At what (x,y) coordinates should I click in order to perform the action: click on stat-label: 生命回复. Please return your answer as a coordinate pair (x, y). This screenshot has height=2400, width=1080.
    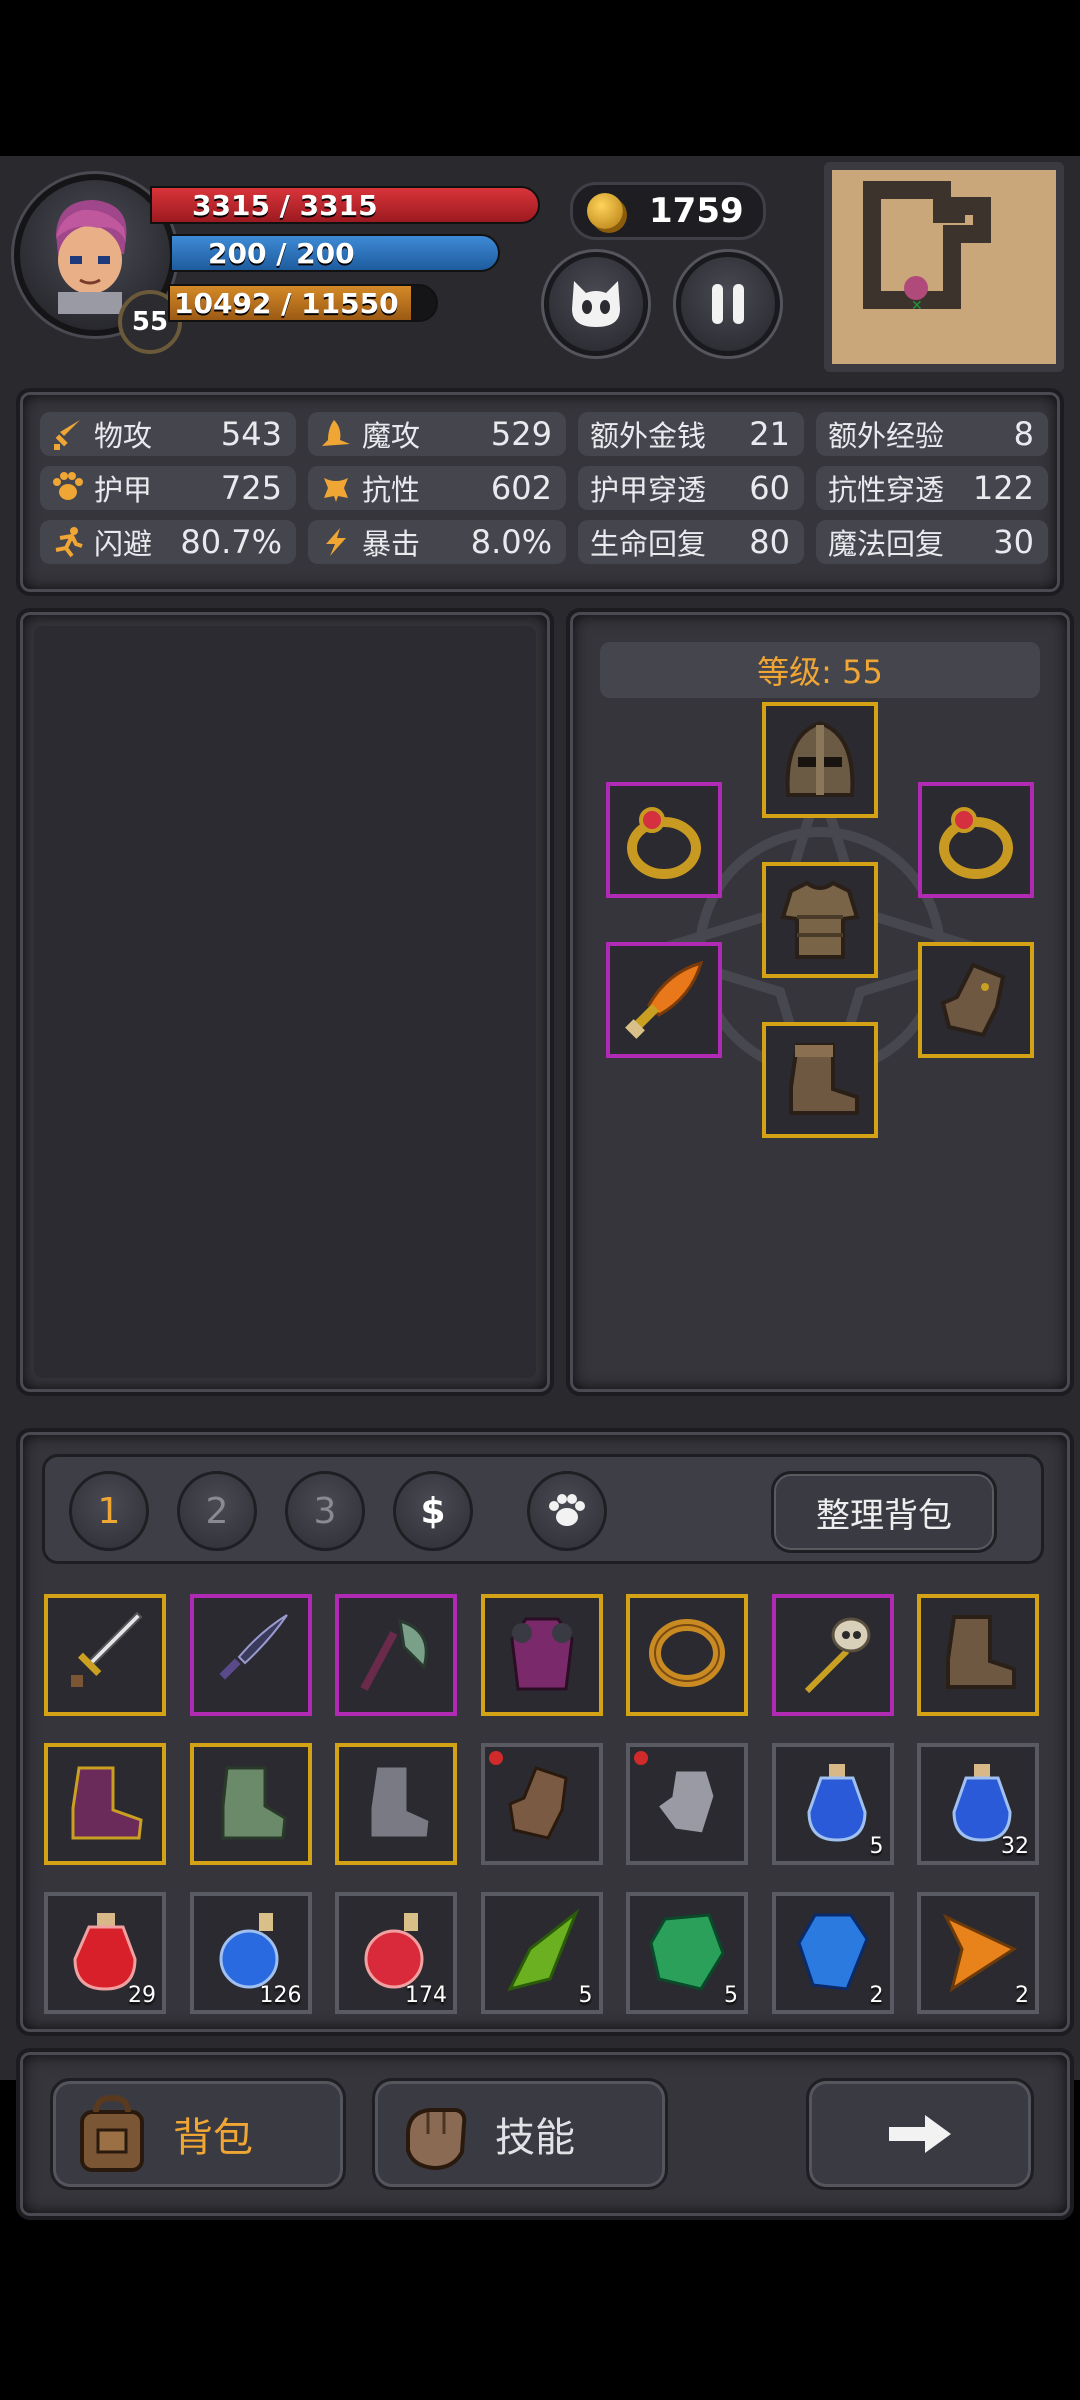
    Looking at the image, I should click on (648, 544).